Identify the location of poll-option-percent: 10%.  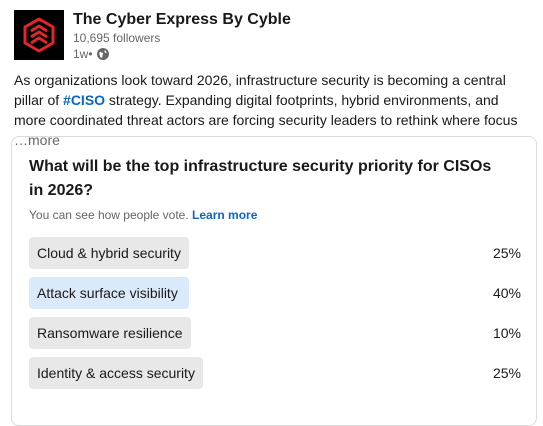
(506, 333).